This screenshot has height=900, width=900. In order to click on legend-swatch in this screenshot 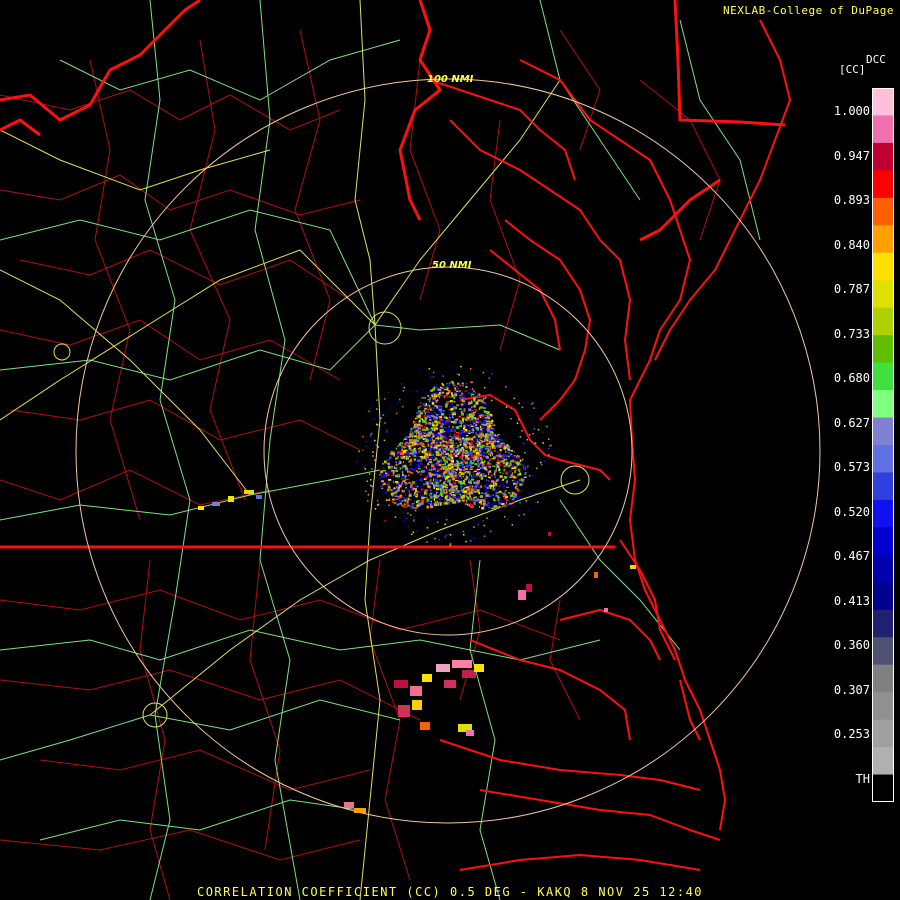, I will do `click(883, 596)`.